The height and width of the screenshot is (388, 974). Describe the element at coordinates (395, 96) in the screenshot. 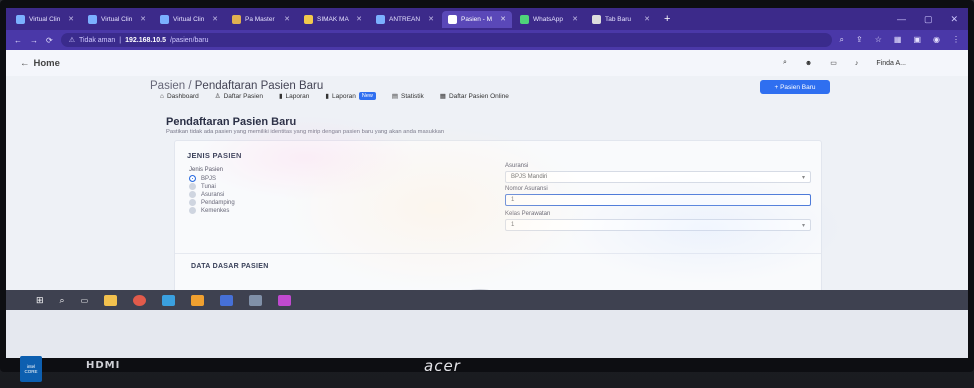

I see `nav-icon: ▤` at that location.